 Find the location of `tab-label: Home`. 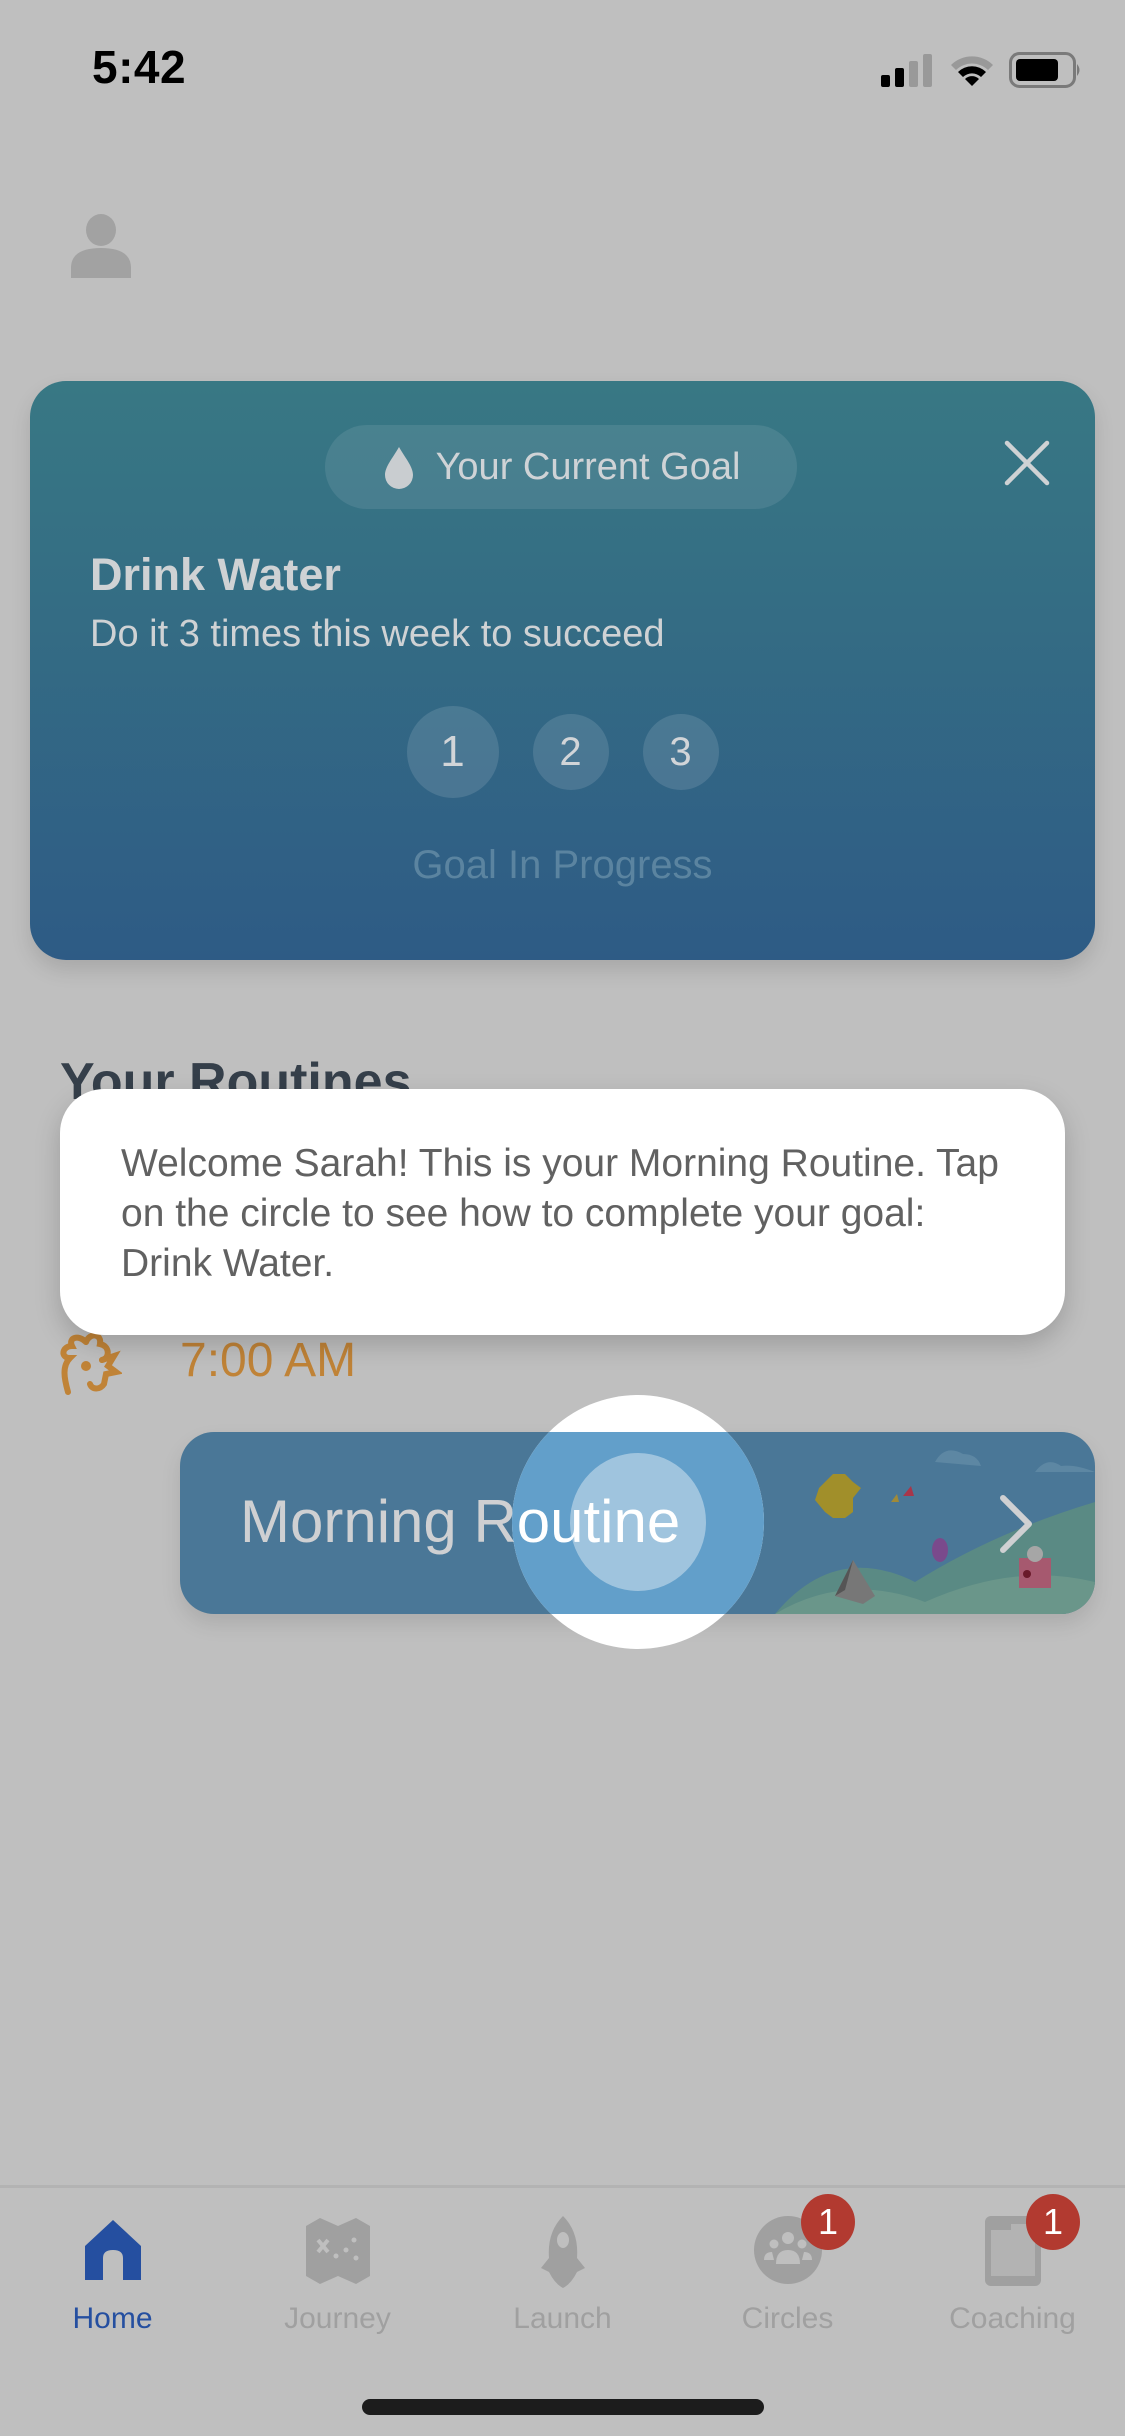

tab-label: Home is located at coordinates (112, 2318).